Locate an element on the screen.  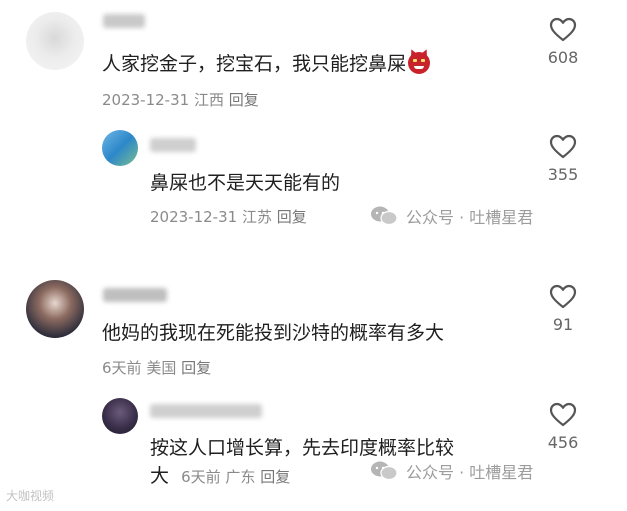
comment-meta: 2023-12-31 江西 回复 is located at coordinates (180, 99).